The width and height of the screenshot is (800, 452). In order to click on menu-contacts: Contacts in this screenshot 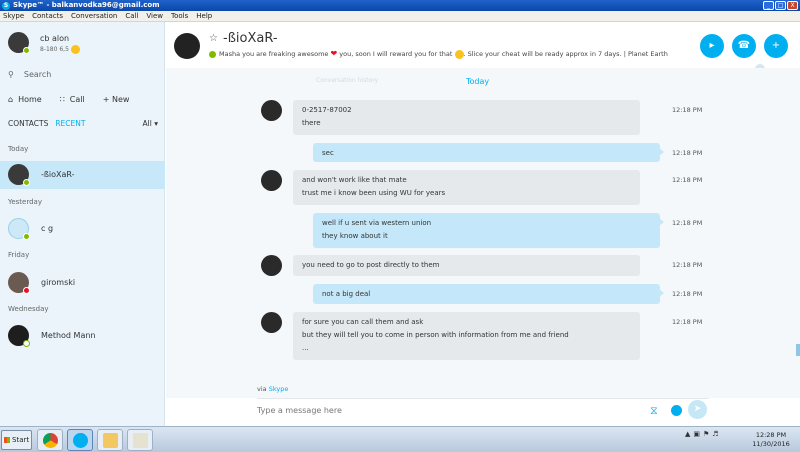, I will do `click(47, 16)`.